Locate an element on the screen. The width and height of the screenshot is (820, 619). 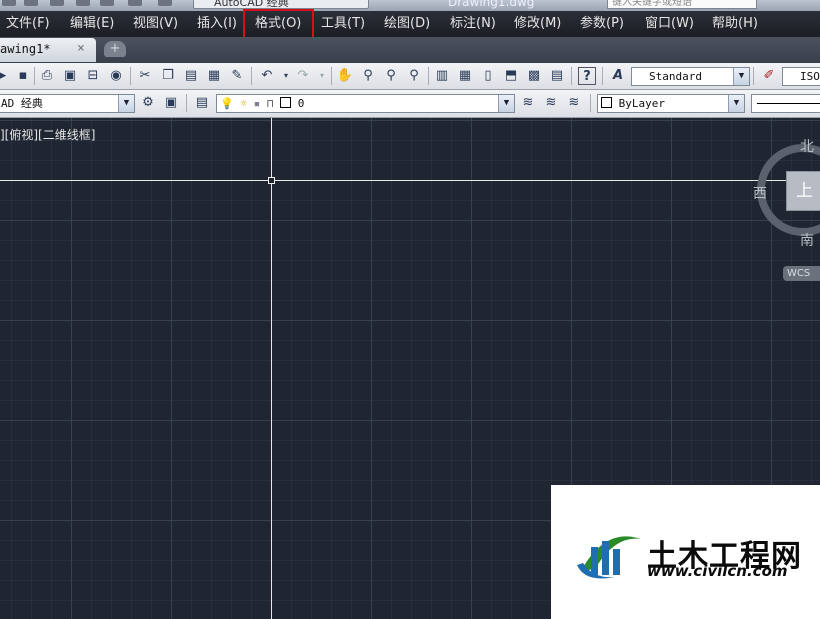
menu-insert: 插入(I) is located at coordinates (217, 24).